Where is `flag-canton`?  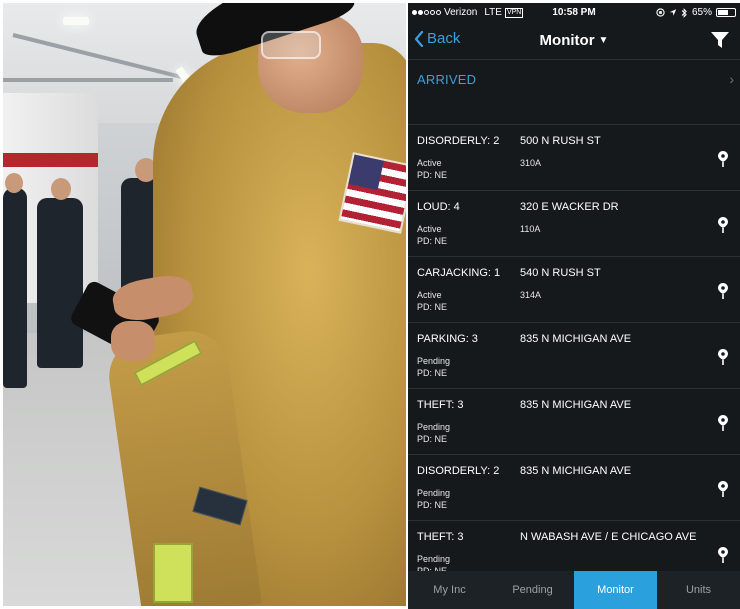 flag-canton is located at coordinates (366, 172).